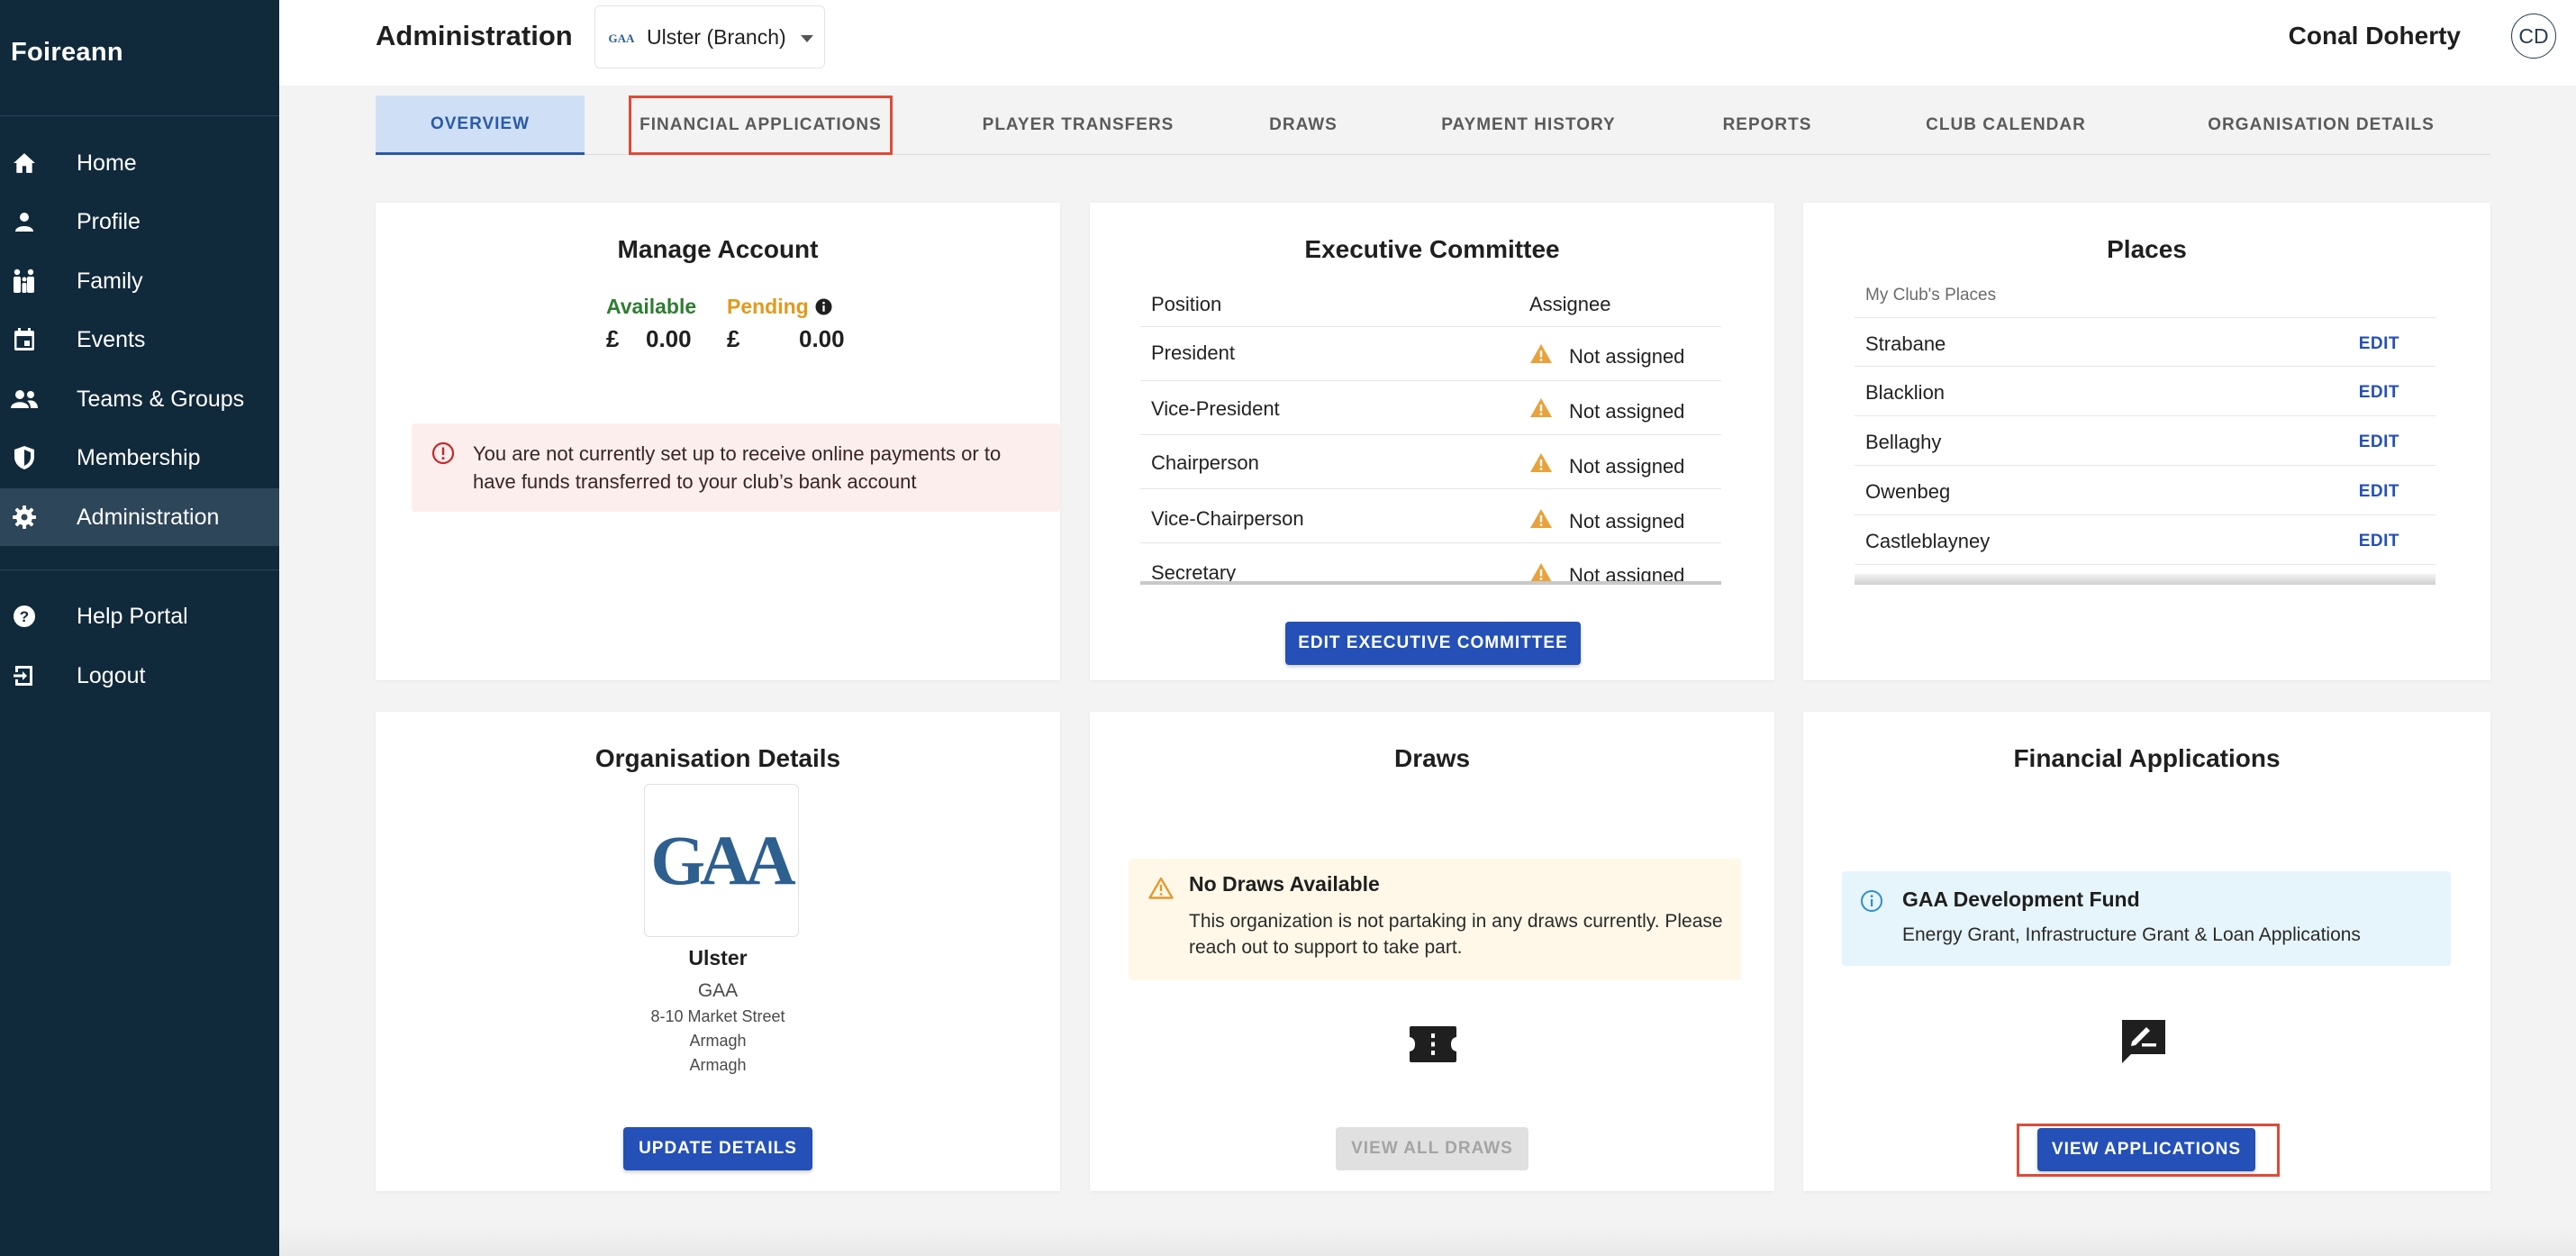  Describe the element at coordinates (1078, 125) in the screenshot. I see `tab-player-transfers: PLAYER TRANSFERS` at that location.